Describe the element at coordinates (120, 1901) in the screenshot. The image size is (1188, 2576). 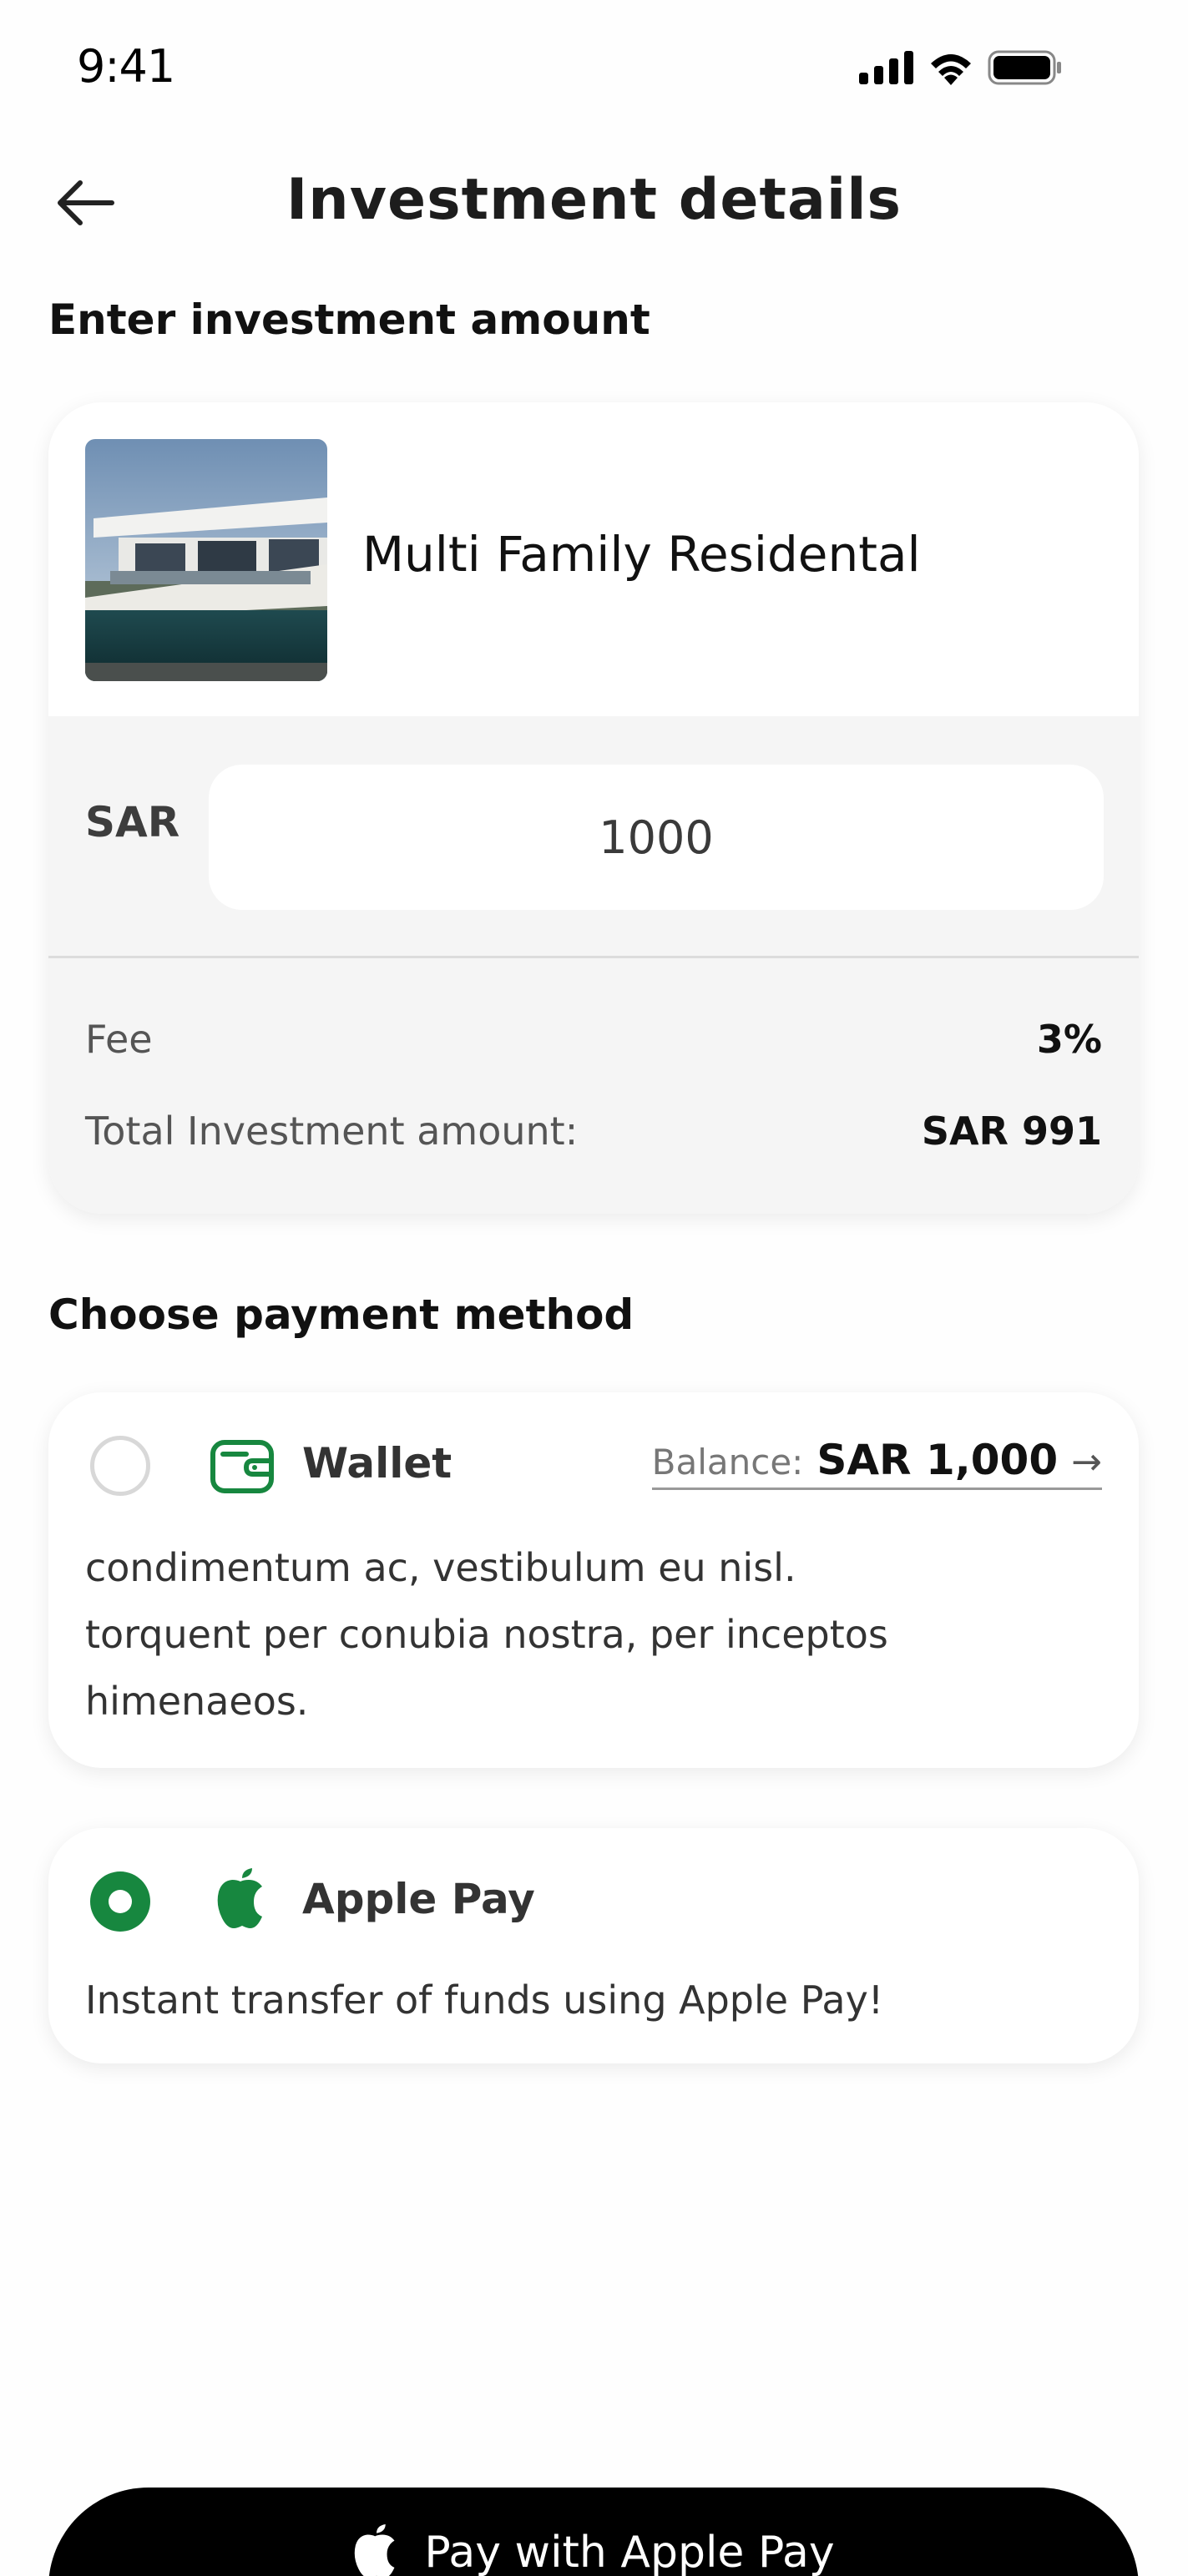
I see `apple-pay-radio` at that location.